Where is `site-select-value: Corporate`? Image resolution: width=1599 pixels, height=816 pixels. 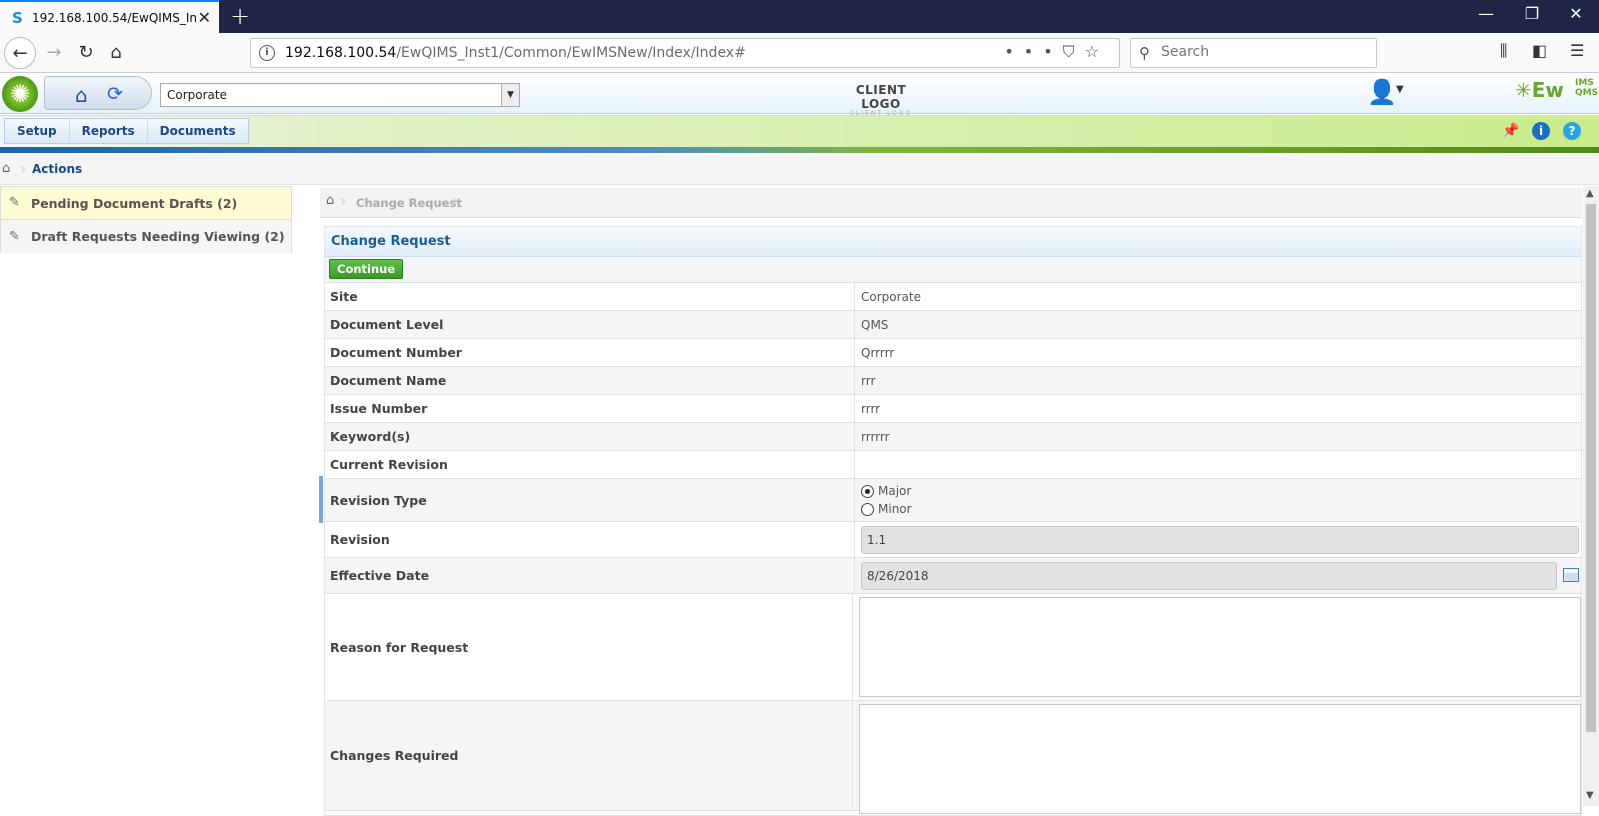 site-select-value: Corporate is located at coordinates (197, 95).